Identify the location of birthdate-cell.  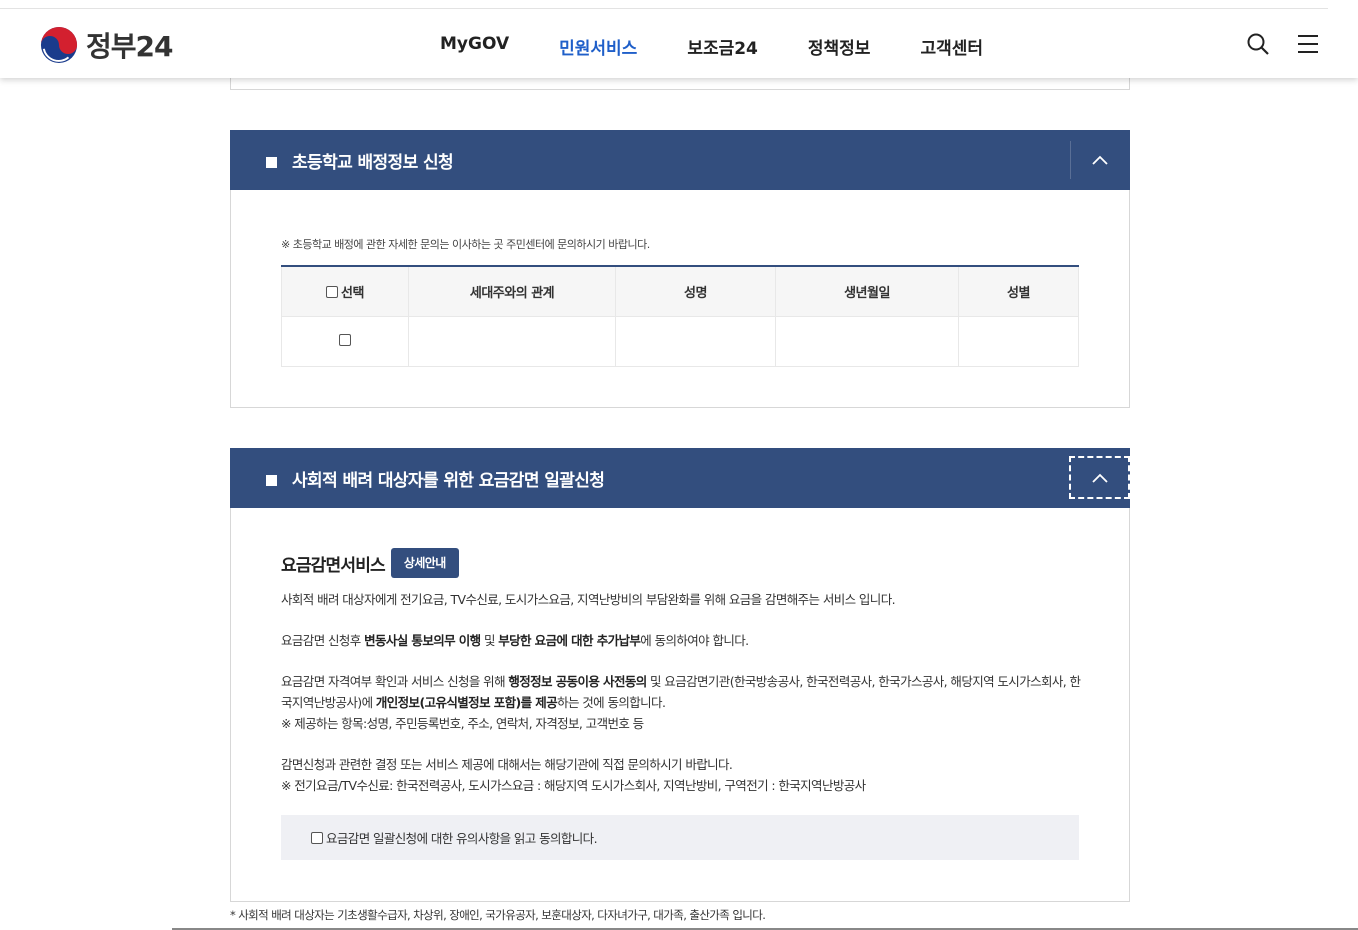
(867, 341).